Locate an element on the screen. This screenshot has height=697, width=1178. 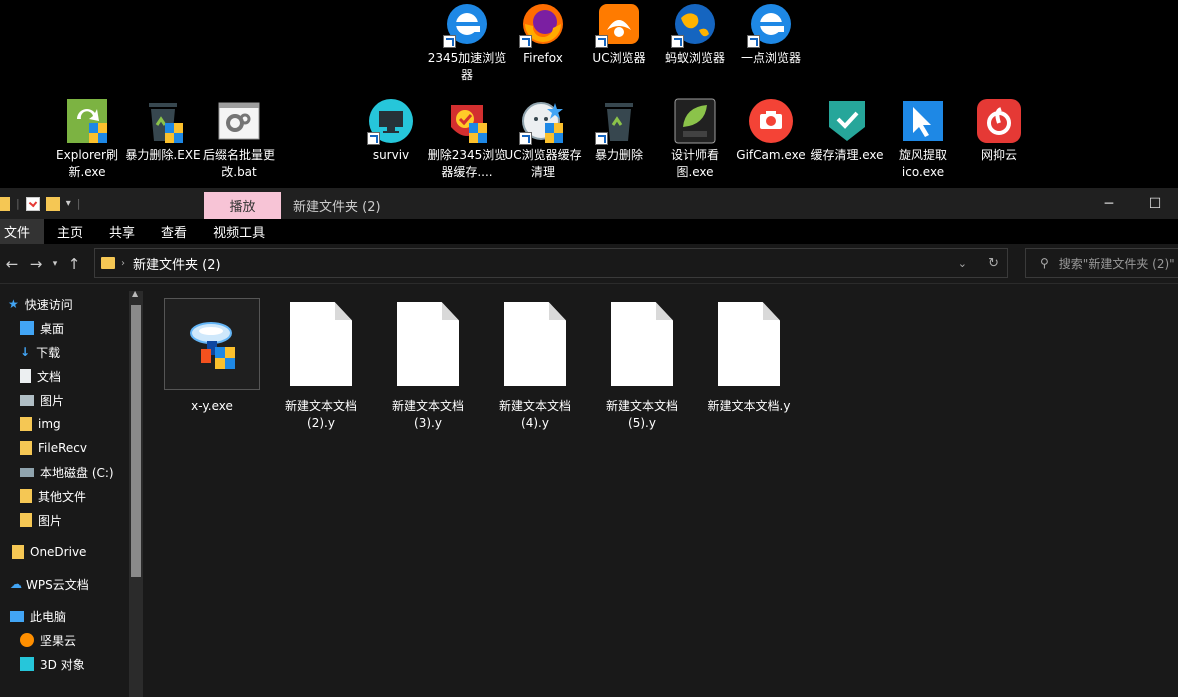
desktop-icon-ant-browser: 蚂蚁浏览器 is located at coordinates (695, 33).